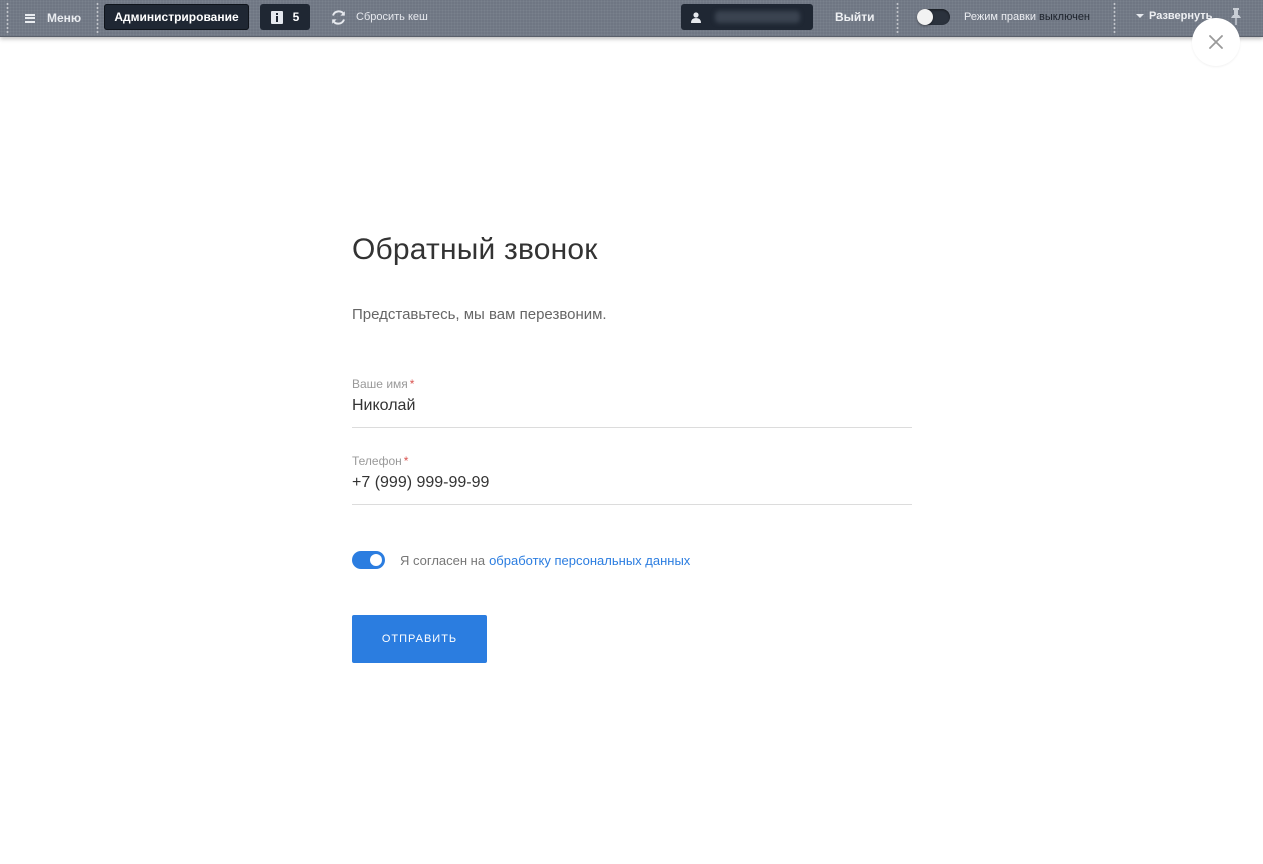 The height and width of the screenshot is (864, 1263). What do you see at coordinates (377, 461) in the screenshot?
I see `phone-label-text: Телефон` at bounding box center [377, 461].